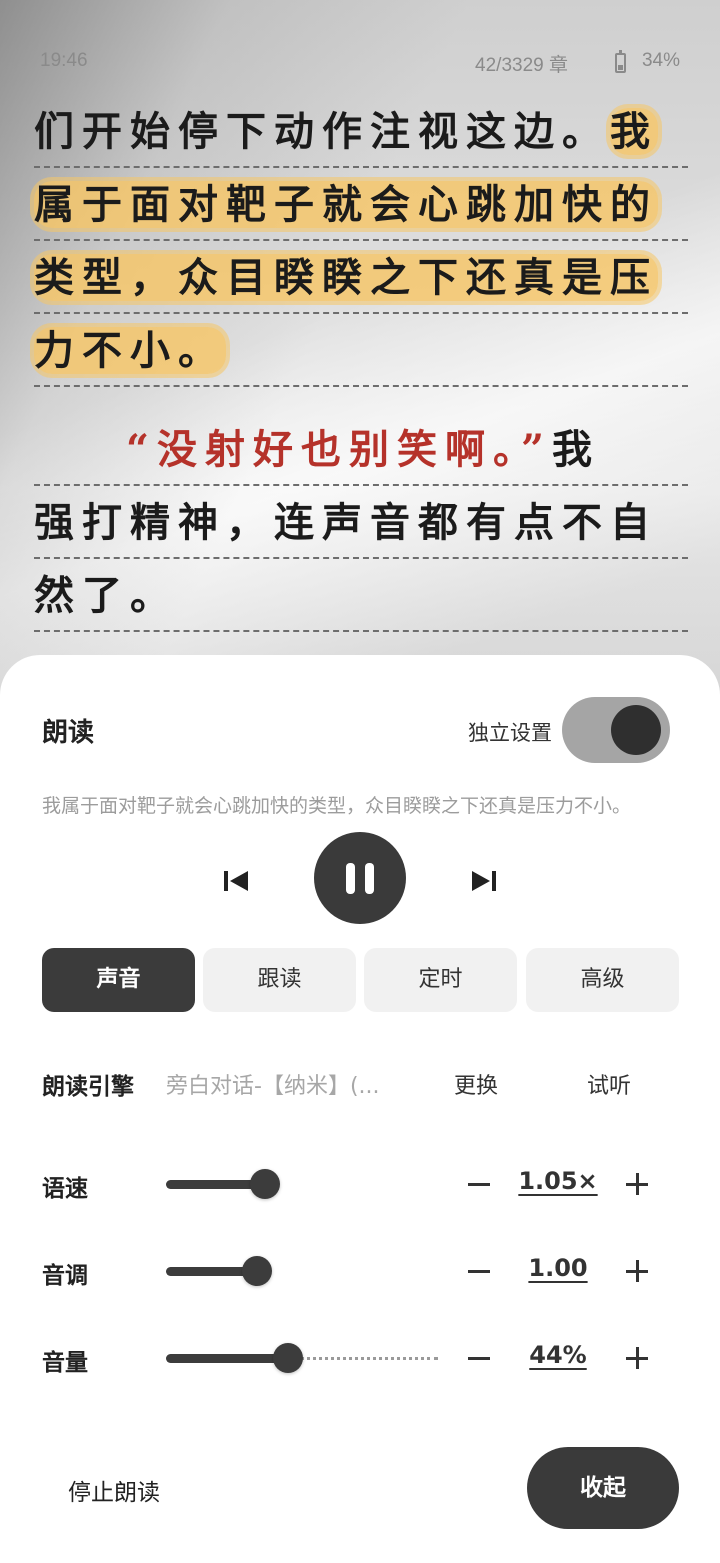 The height and width of the screenshot is (1563, 720). Describe the element at coordinates (634, 131) in the screenshot. I see `highlighted-text: 我` at that location.